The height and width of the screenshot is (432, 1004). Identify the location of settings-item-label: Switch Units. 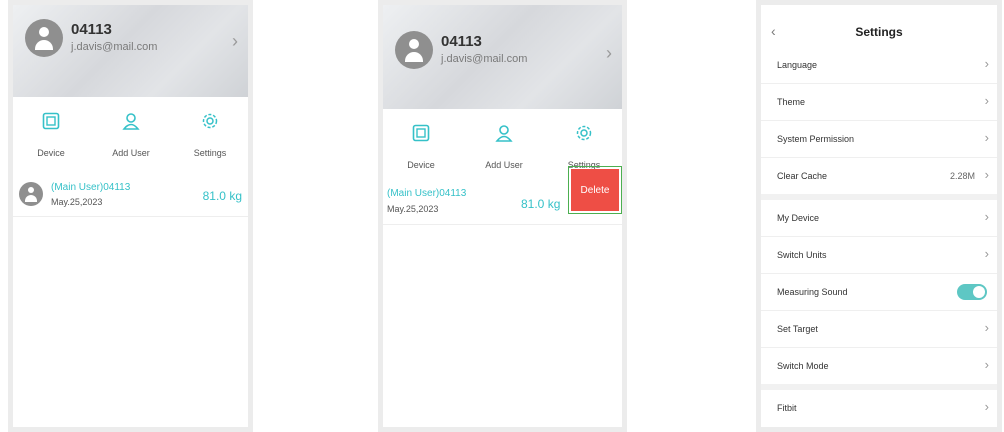
(802, 255).